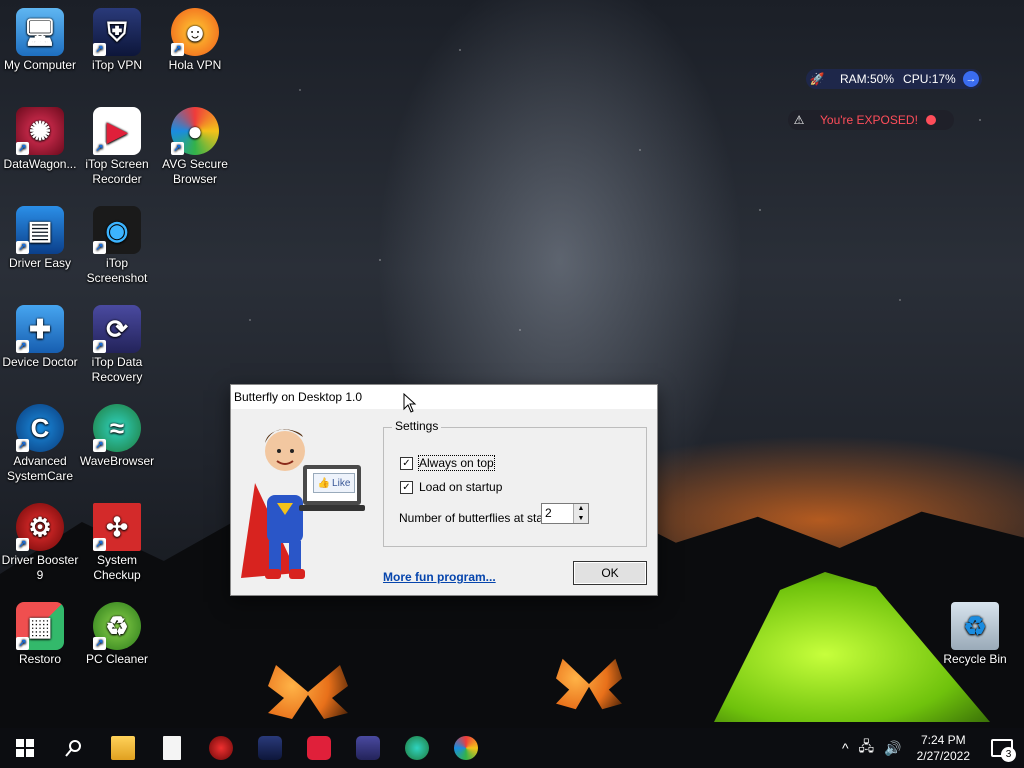 The image size is (1024, 768). Describe the element at coordinates (341, 483) in the screenshot. I see `like-label: Like` at that location.